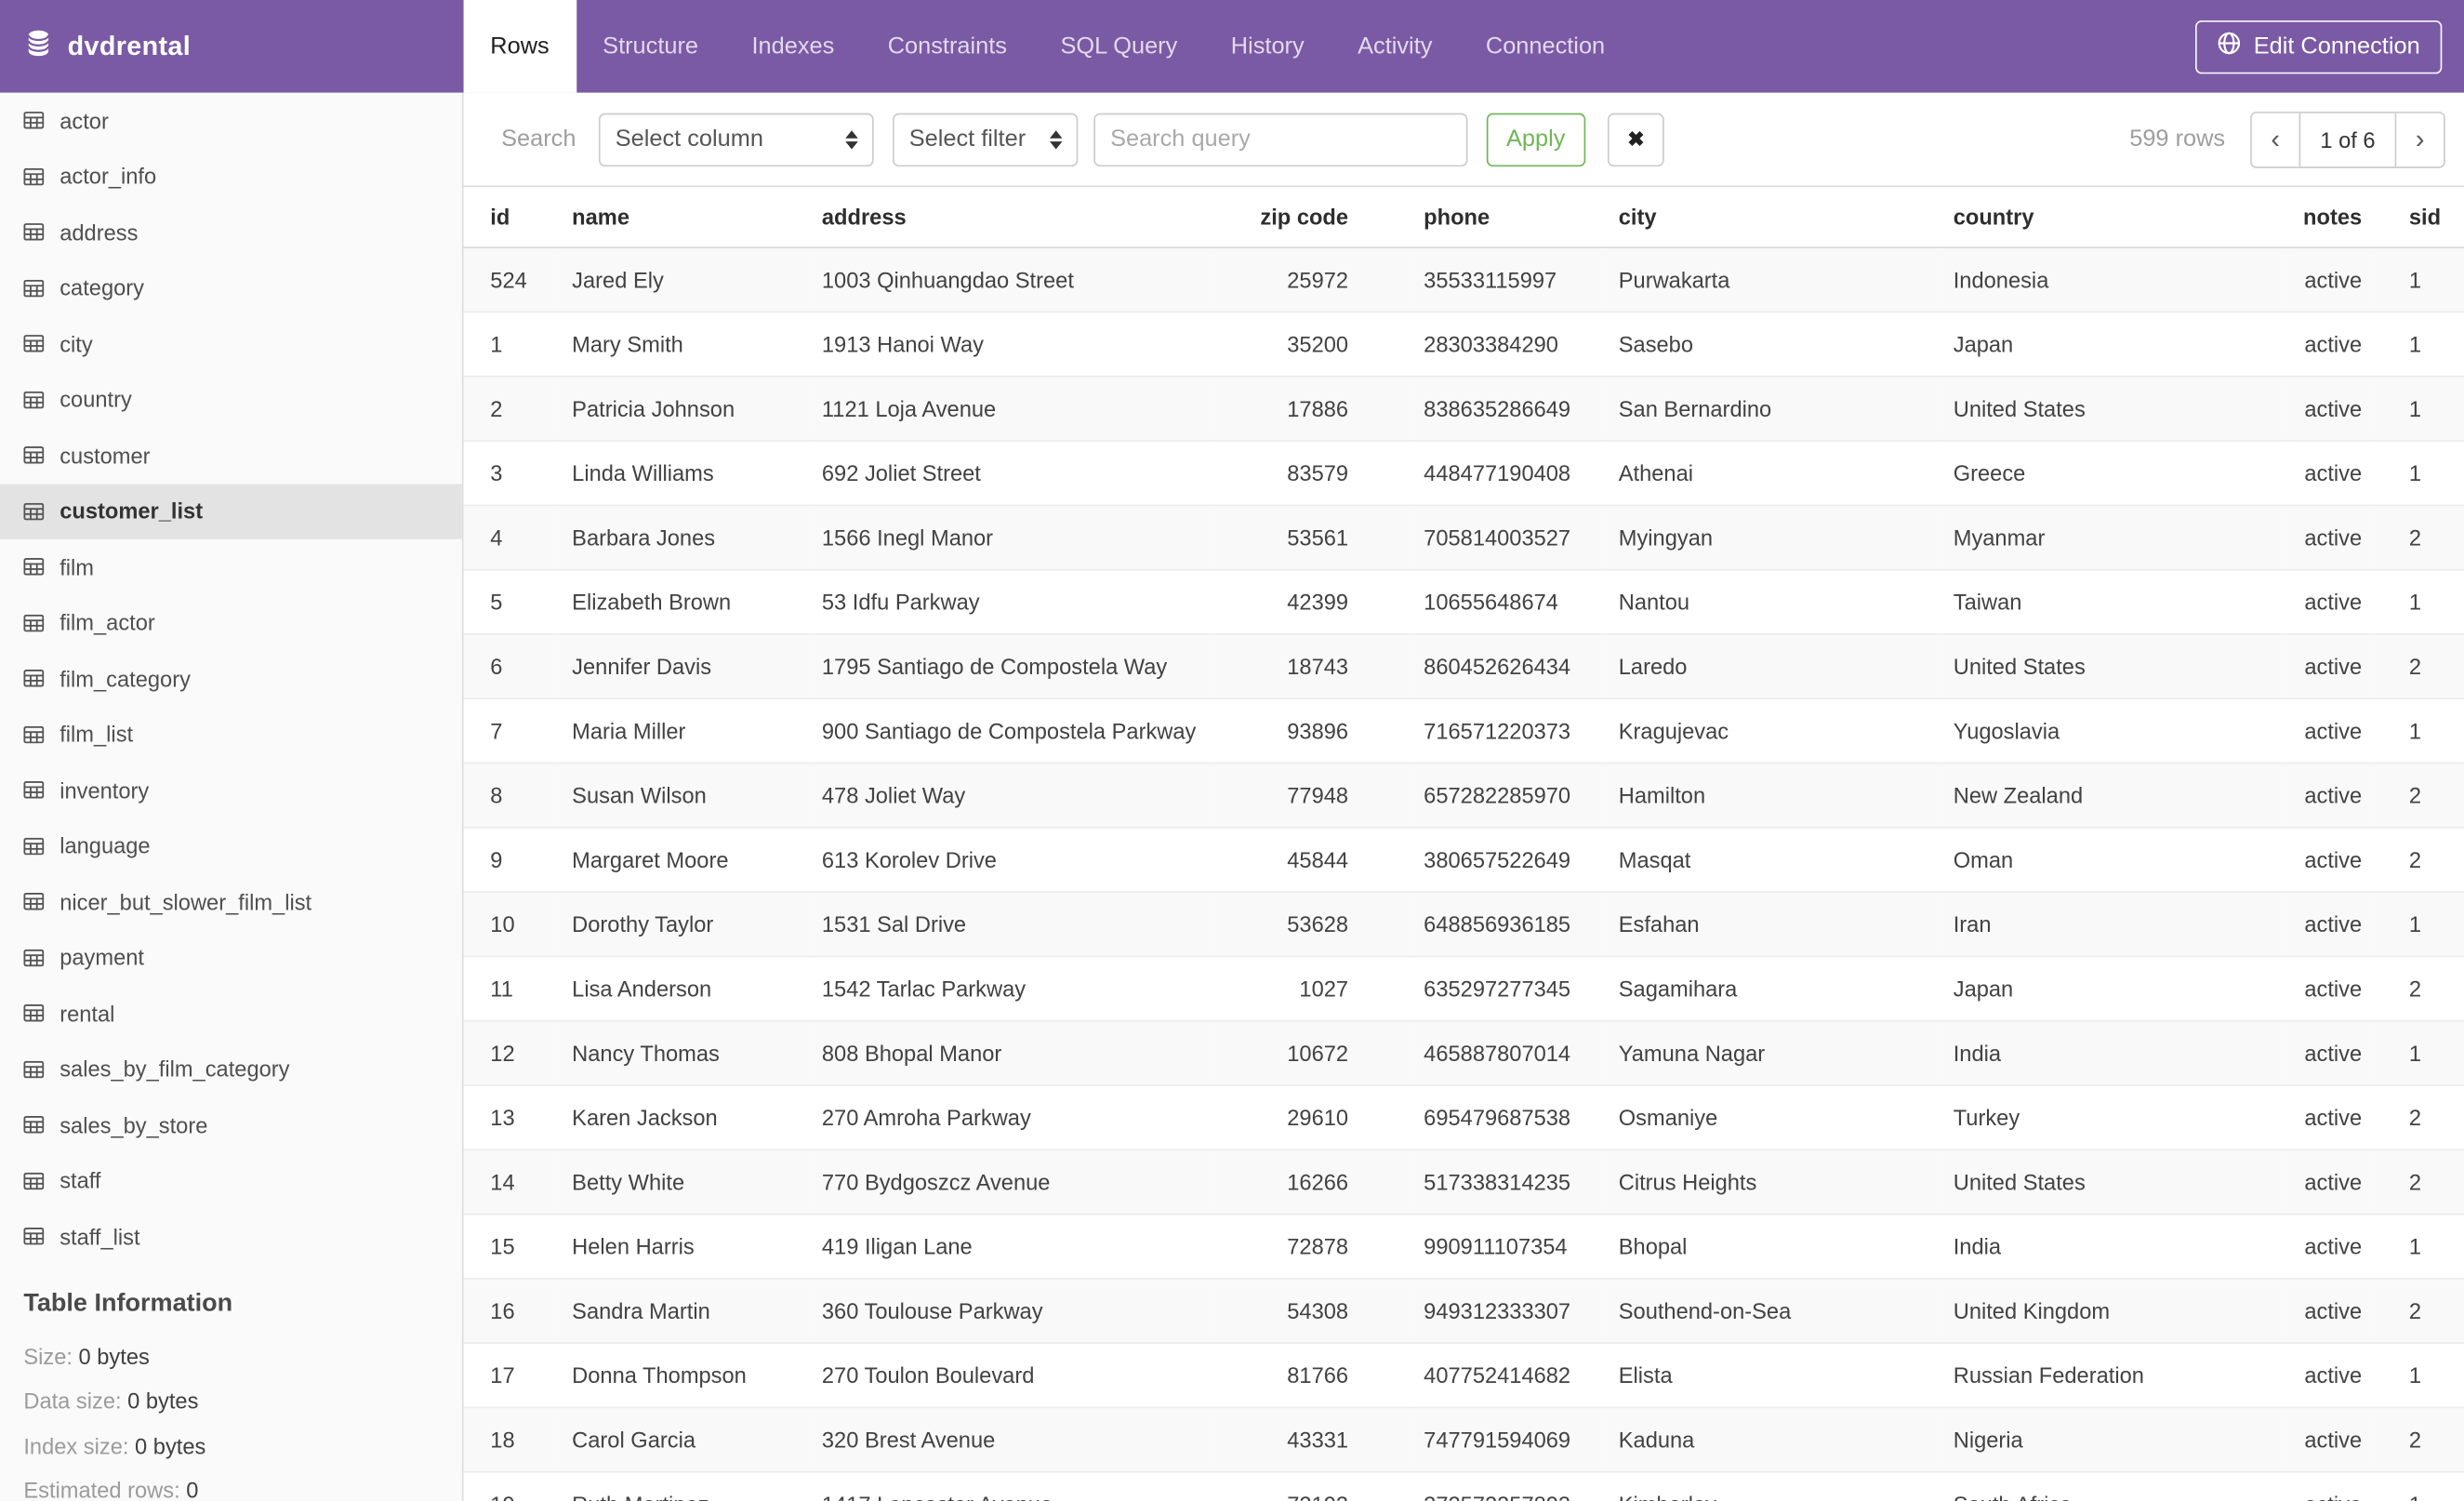 The height and width of the screenshot is (1501, 2464). I want to click on cell-city: Osmaniye, so click(1773, 1117).